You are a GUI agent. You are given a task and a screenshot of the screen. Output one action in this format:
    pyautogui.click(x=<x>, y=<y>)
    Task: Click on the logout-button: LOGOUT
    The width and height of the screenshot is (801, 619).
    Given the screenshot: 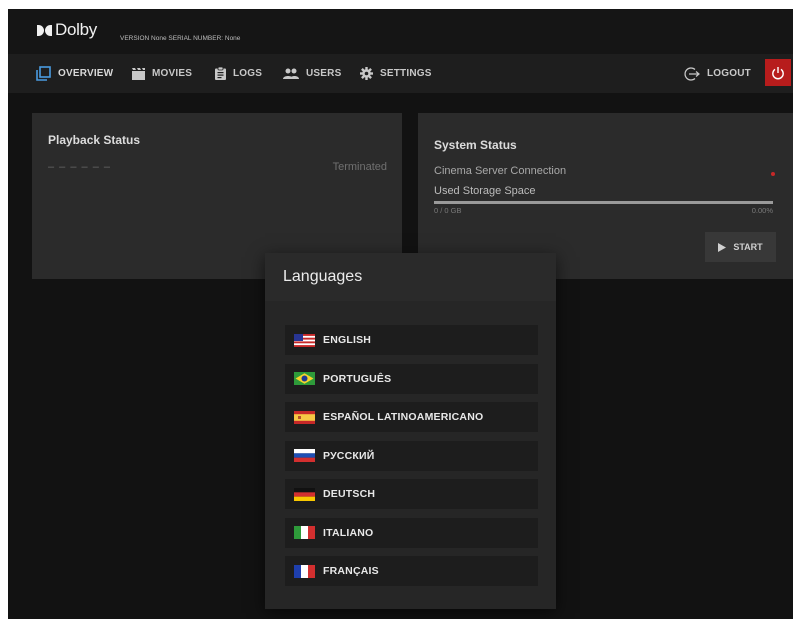 What is the action you would take?
    pyautogui.click(x=717, y=73)
    